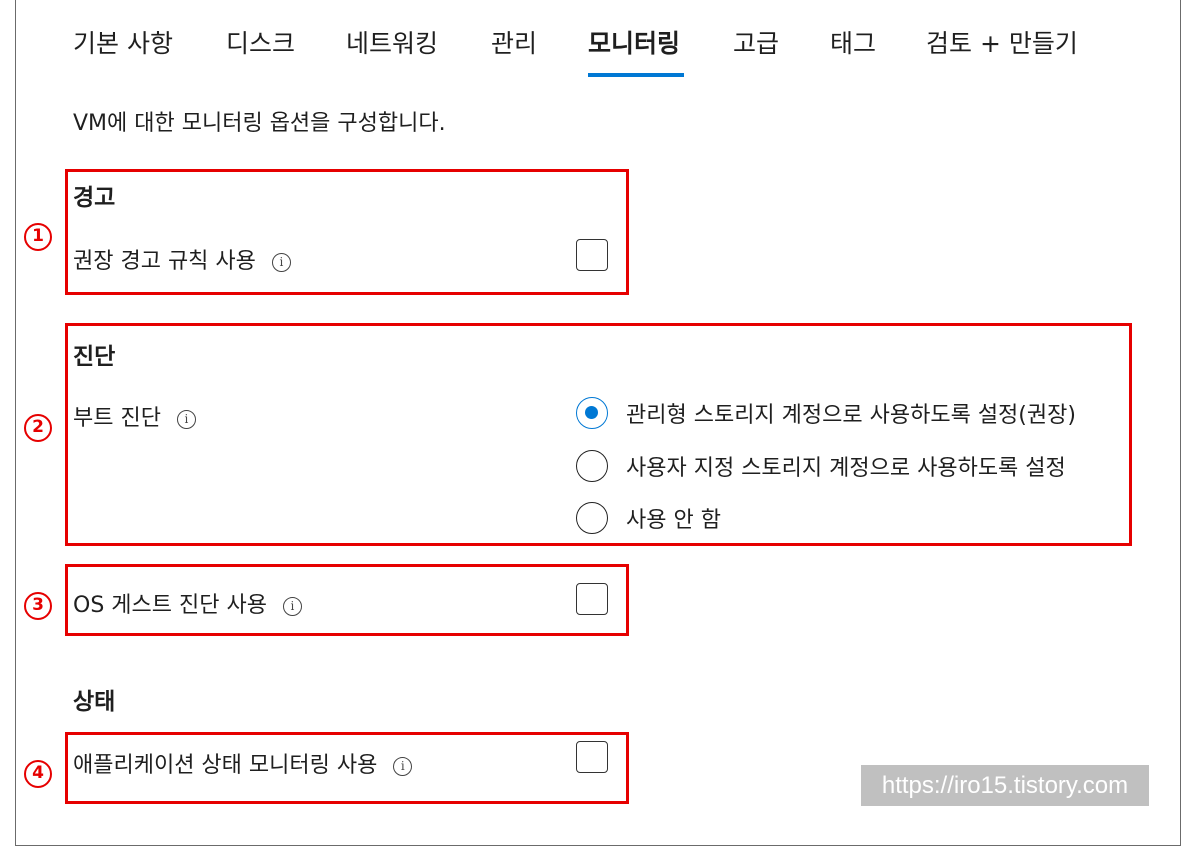  Describe the element at coordinates (392, 44) in the screenshot. I see `tab-networking: 네트워킹` at that location.